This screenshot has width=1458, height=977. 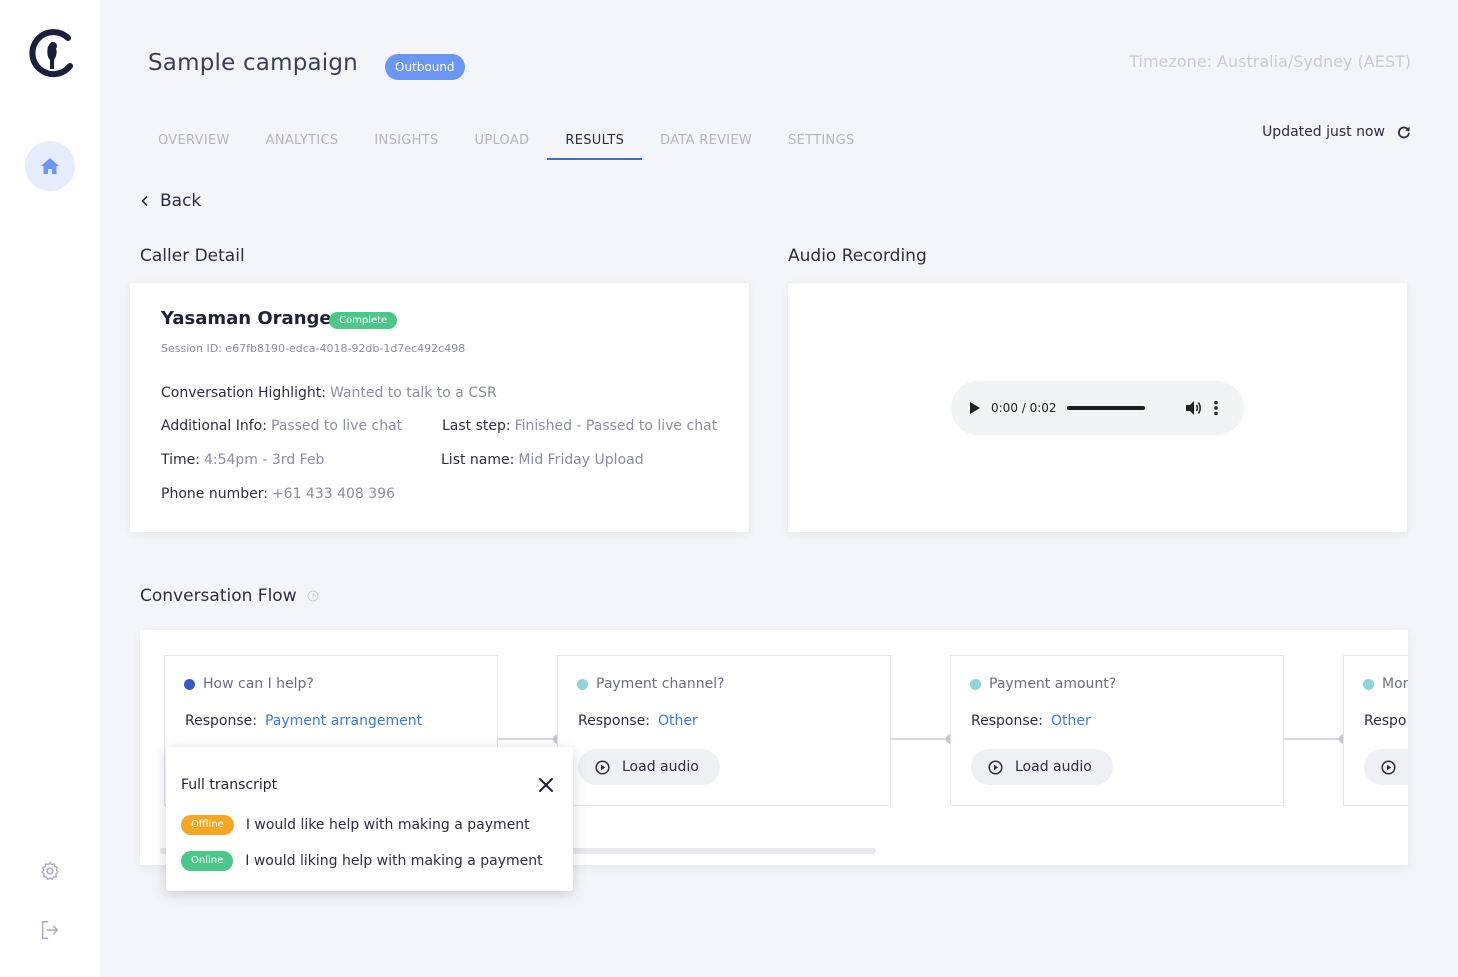 What do you see at coordinates (595, 141) in the screenshot?
I see `tab-results: RESULTS` at bounding box center [595, 141].